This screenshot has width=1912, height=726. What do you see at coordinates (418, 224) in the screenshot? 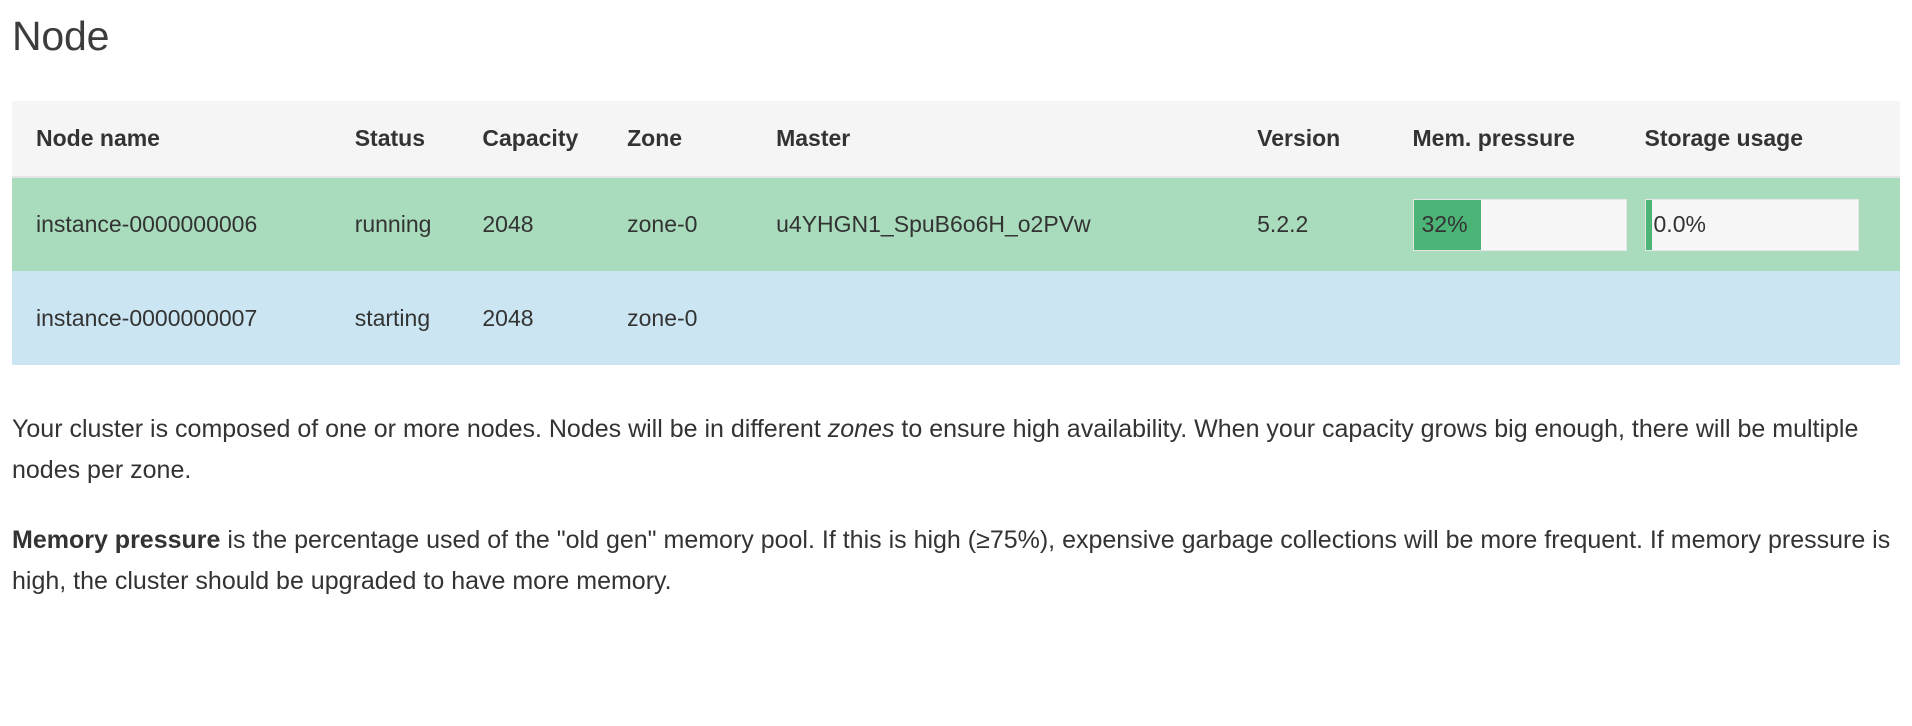
I see `cell-status: running` at bounding box center [418, 224].